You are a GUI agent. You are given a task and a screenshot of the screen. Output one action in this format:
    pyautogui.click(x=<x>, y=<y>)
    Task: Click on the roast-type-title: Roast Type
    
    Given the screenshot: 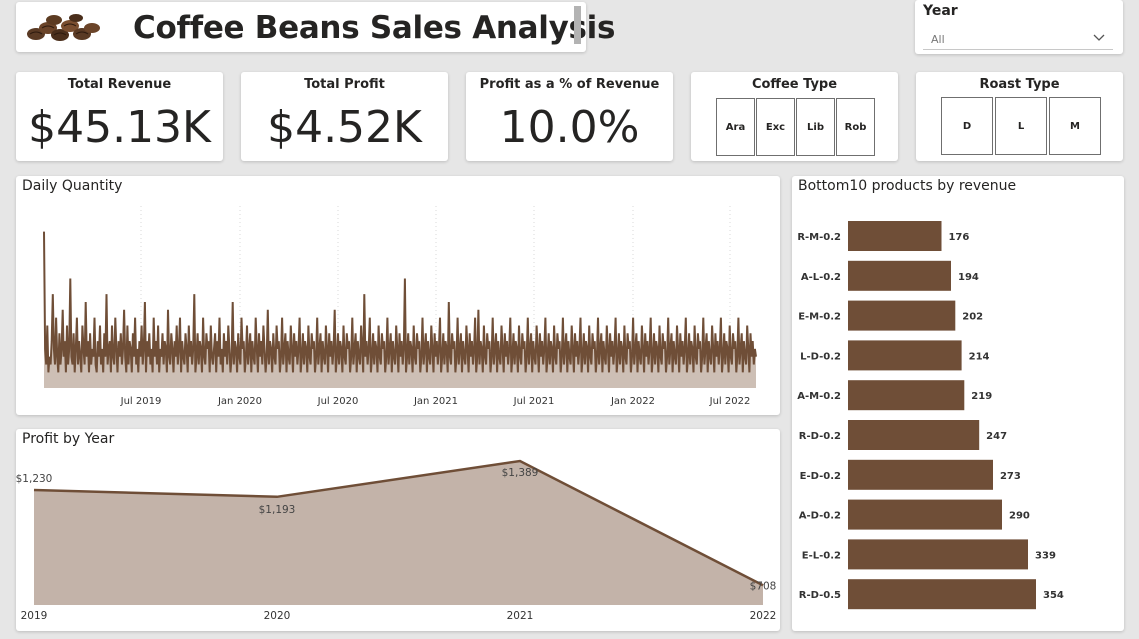 What is the action you would take?
    pyautogui.click(x=1019, y=84)
    